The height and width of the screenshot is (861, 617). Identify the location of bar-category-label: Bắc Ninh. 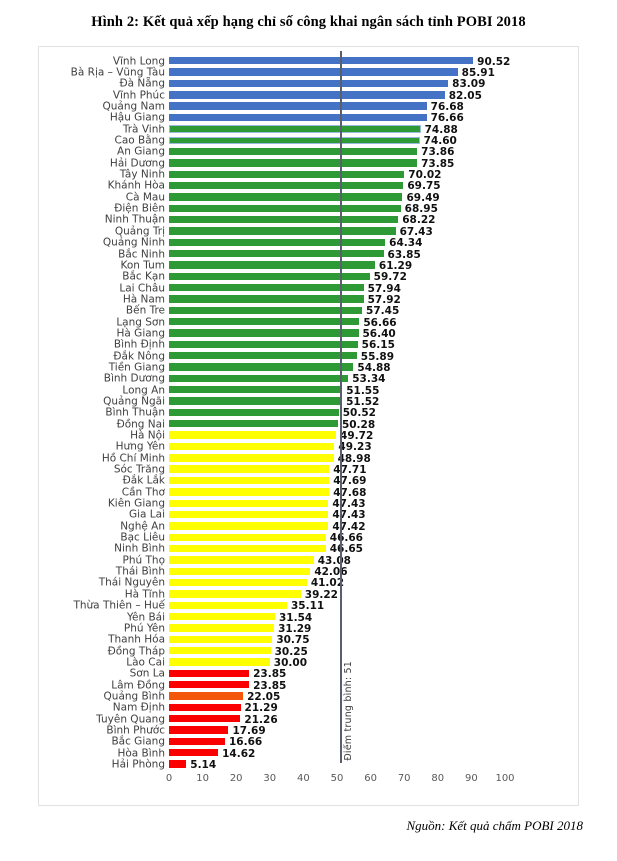
(141, 254).